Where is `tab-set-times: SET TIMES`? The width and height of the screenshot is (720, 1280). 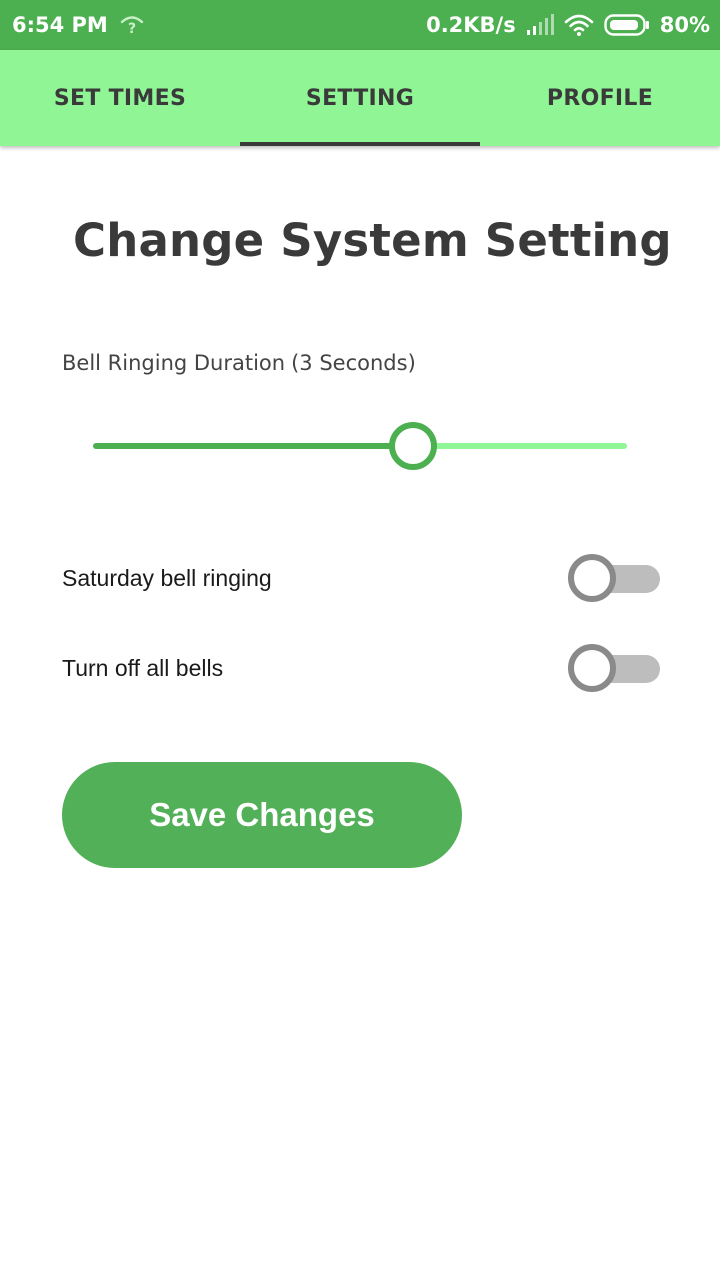 tab-set-times: SET TIMES is located at coordinates (120, 98).